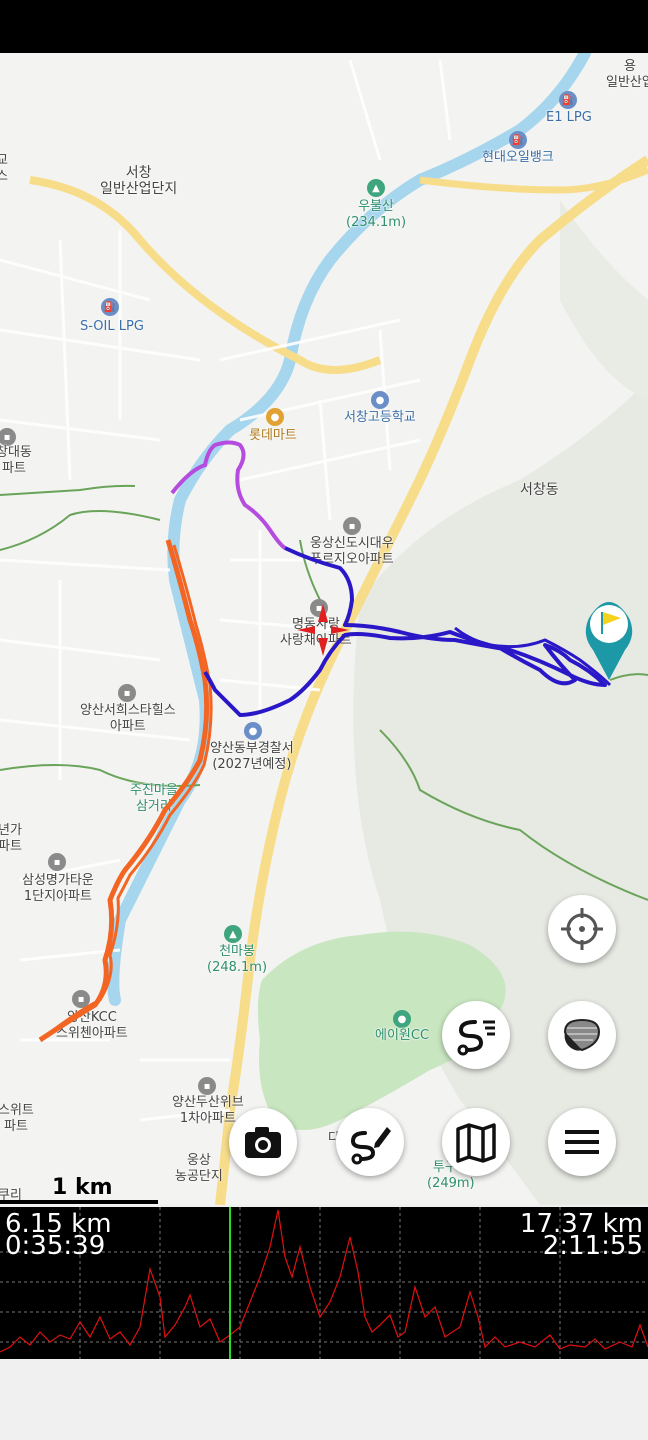  I want to click on track-blue-segment, so click(405, 631).